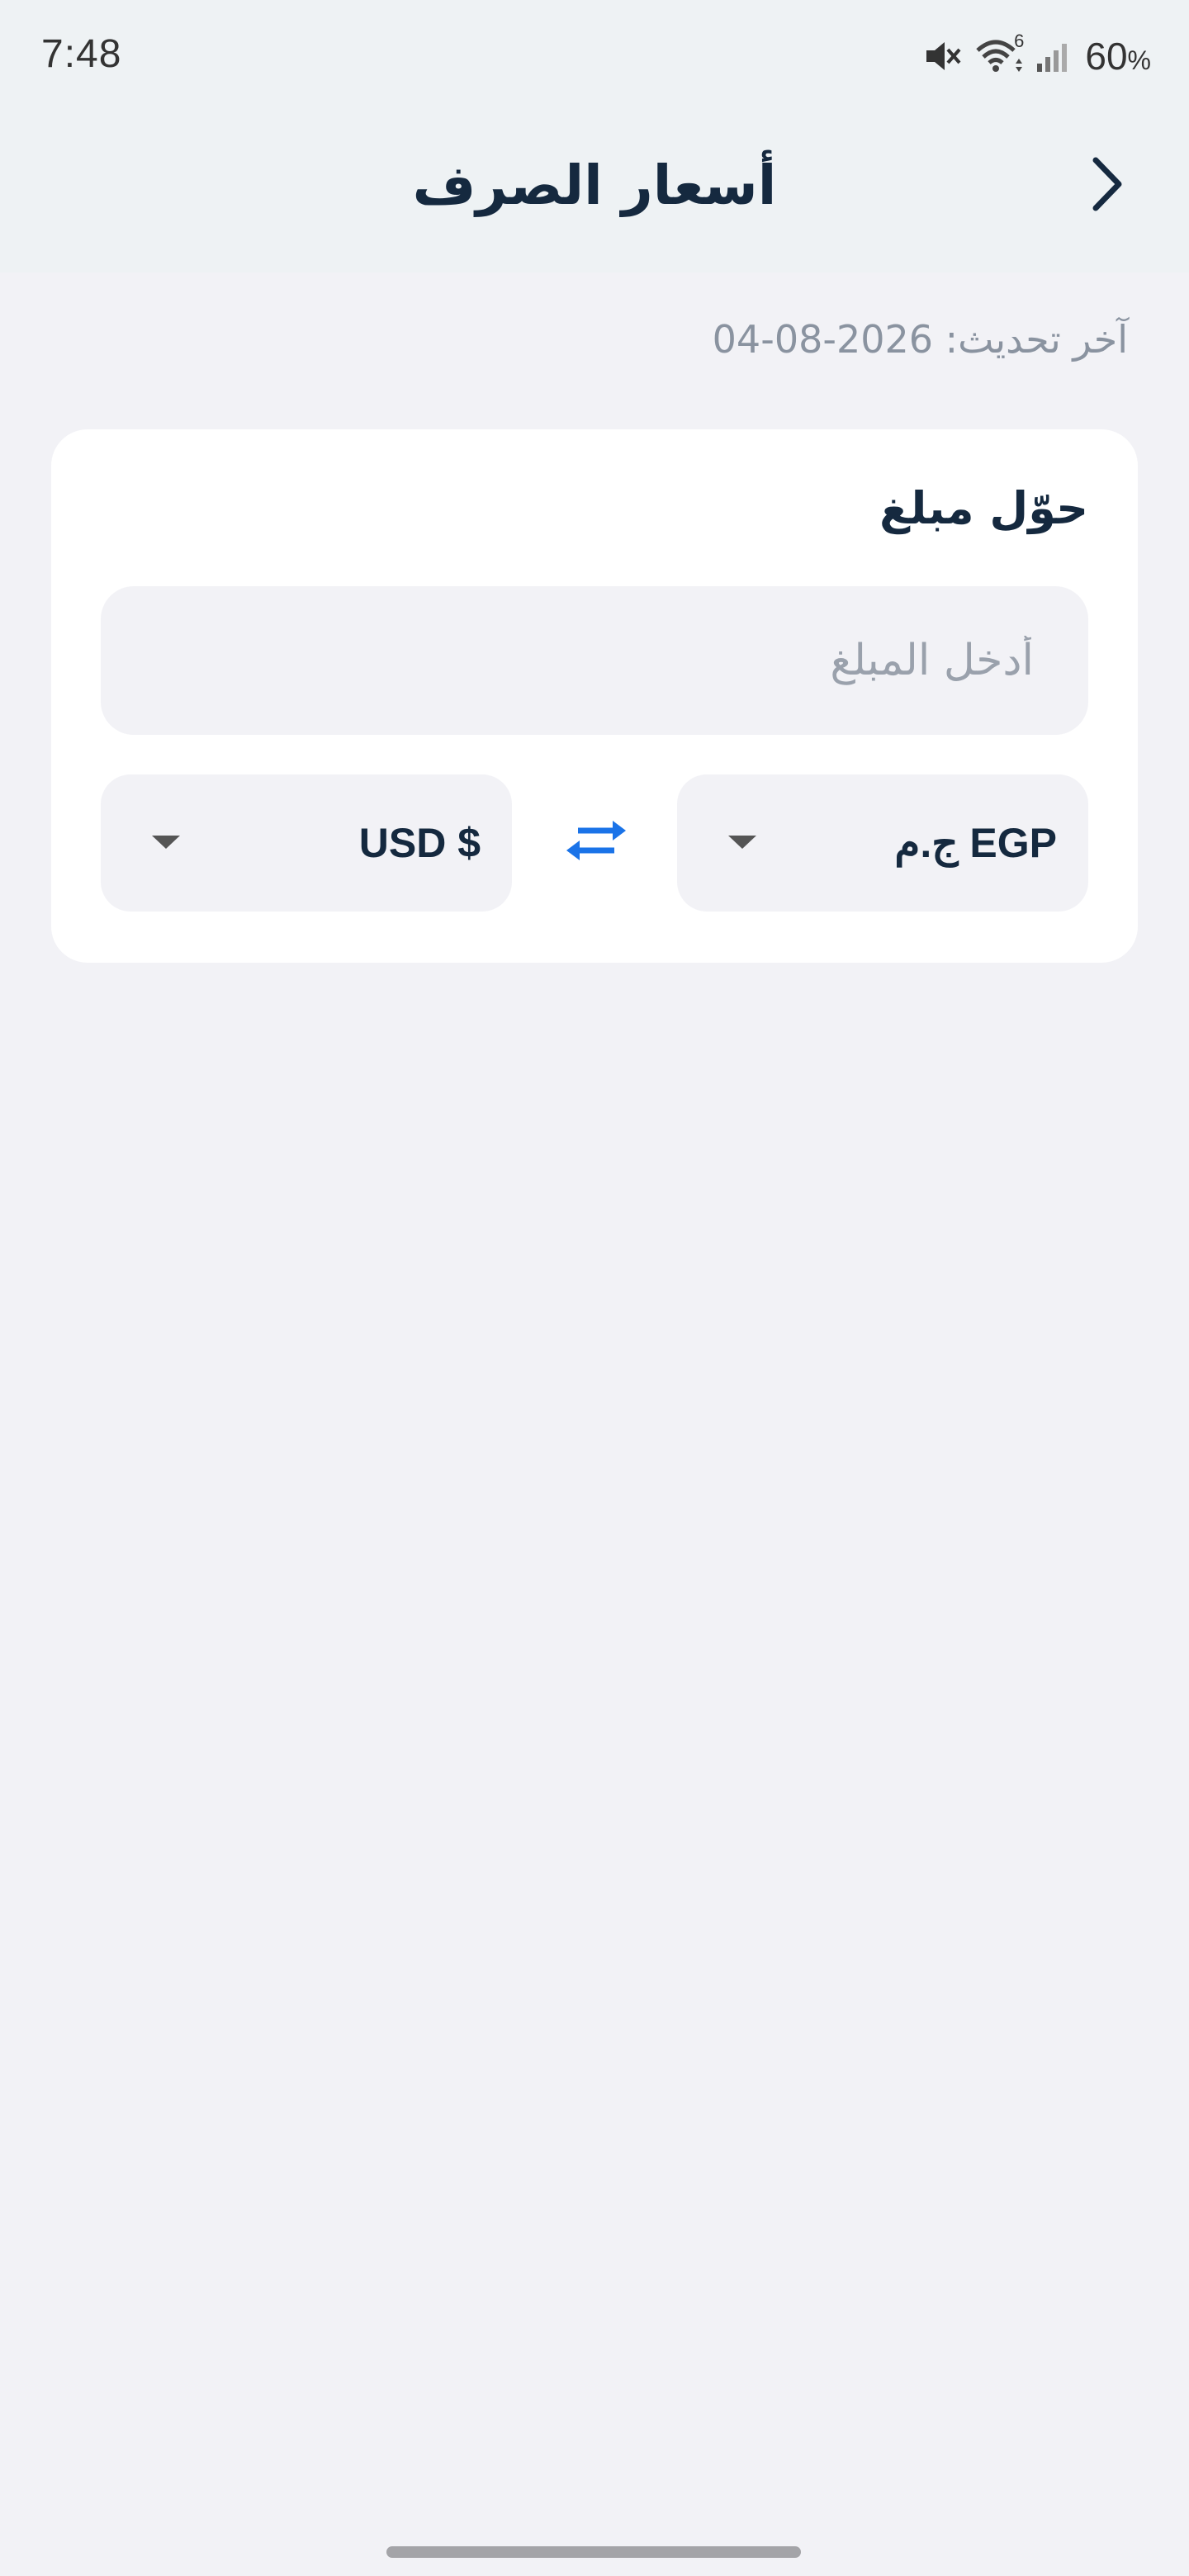 Image resolution: width=1189 pixels, height=2576 pixels. I want to click on from-currency-select: ج.م EGP, so click(882, 843).